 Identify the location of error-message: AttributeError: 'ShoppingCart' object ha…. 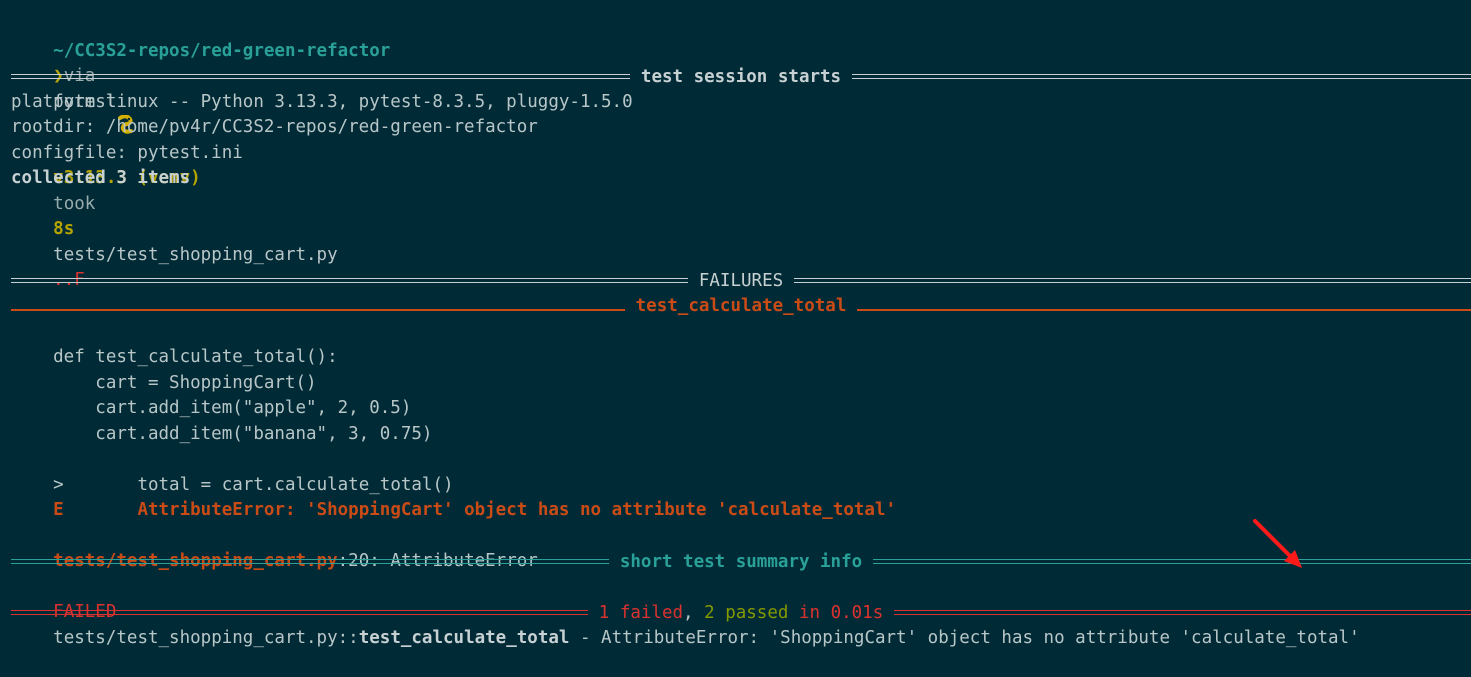
(480, 510).